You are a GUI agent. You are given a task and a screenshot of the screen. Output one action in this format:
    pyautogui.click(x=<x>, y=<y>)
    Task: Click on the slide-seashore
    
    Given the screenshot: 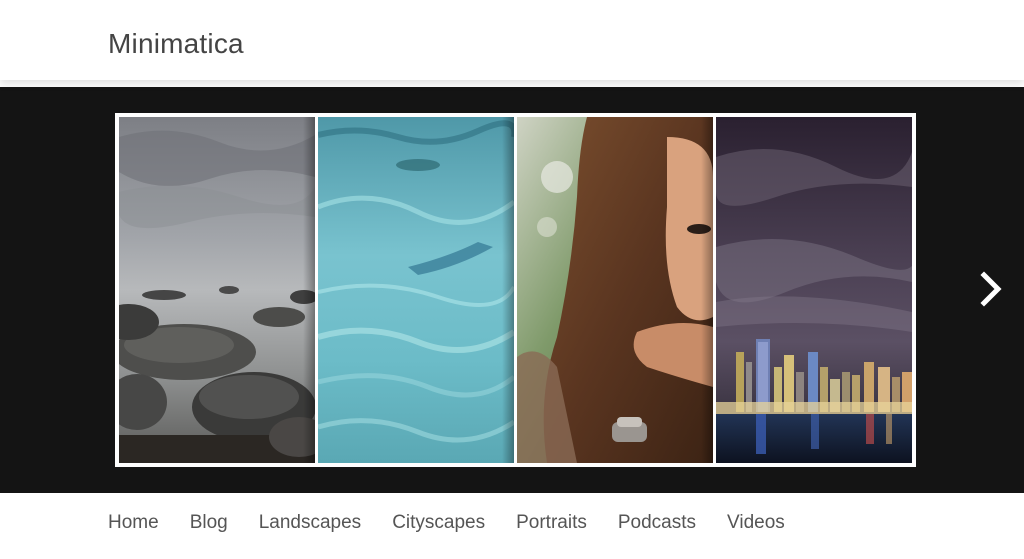 What is the action you would take?
    pyautogui.click(x=217, y=290)
    